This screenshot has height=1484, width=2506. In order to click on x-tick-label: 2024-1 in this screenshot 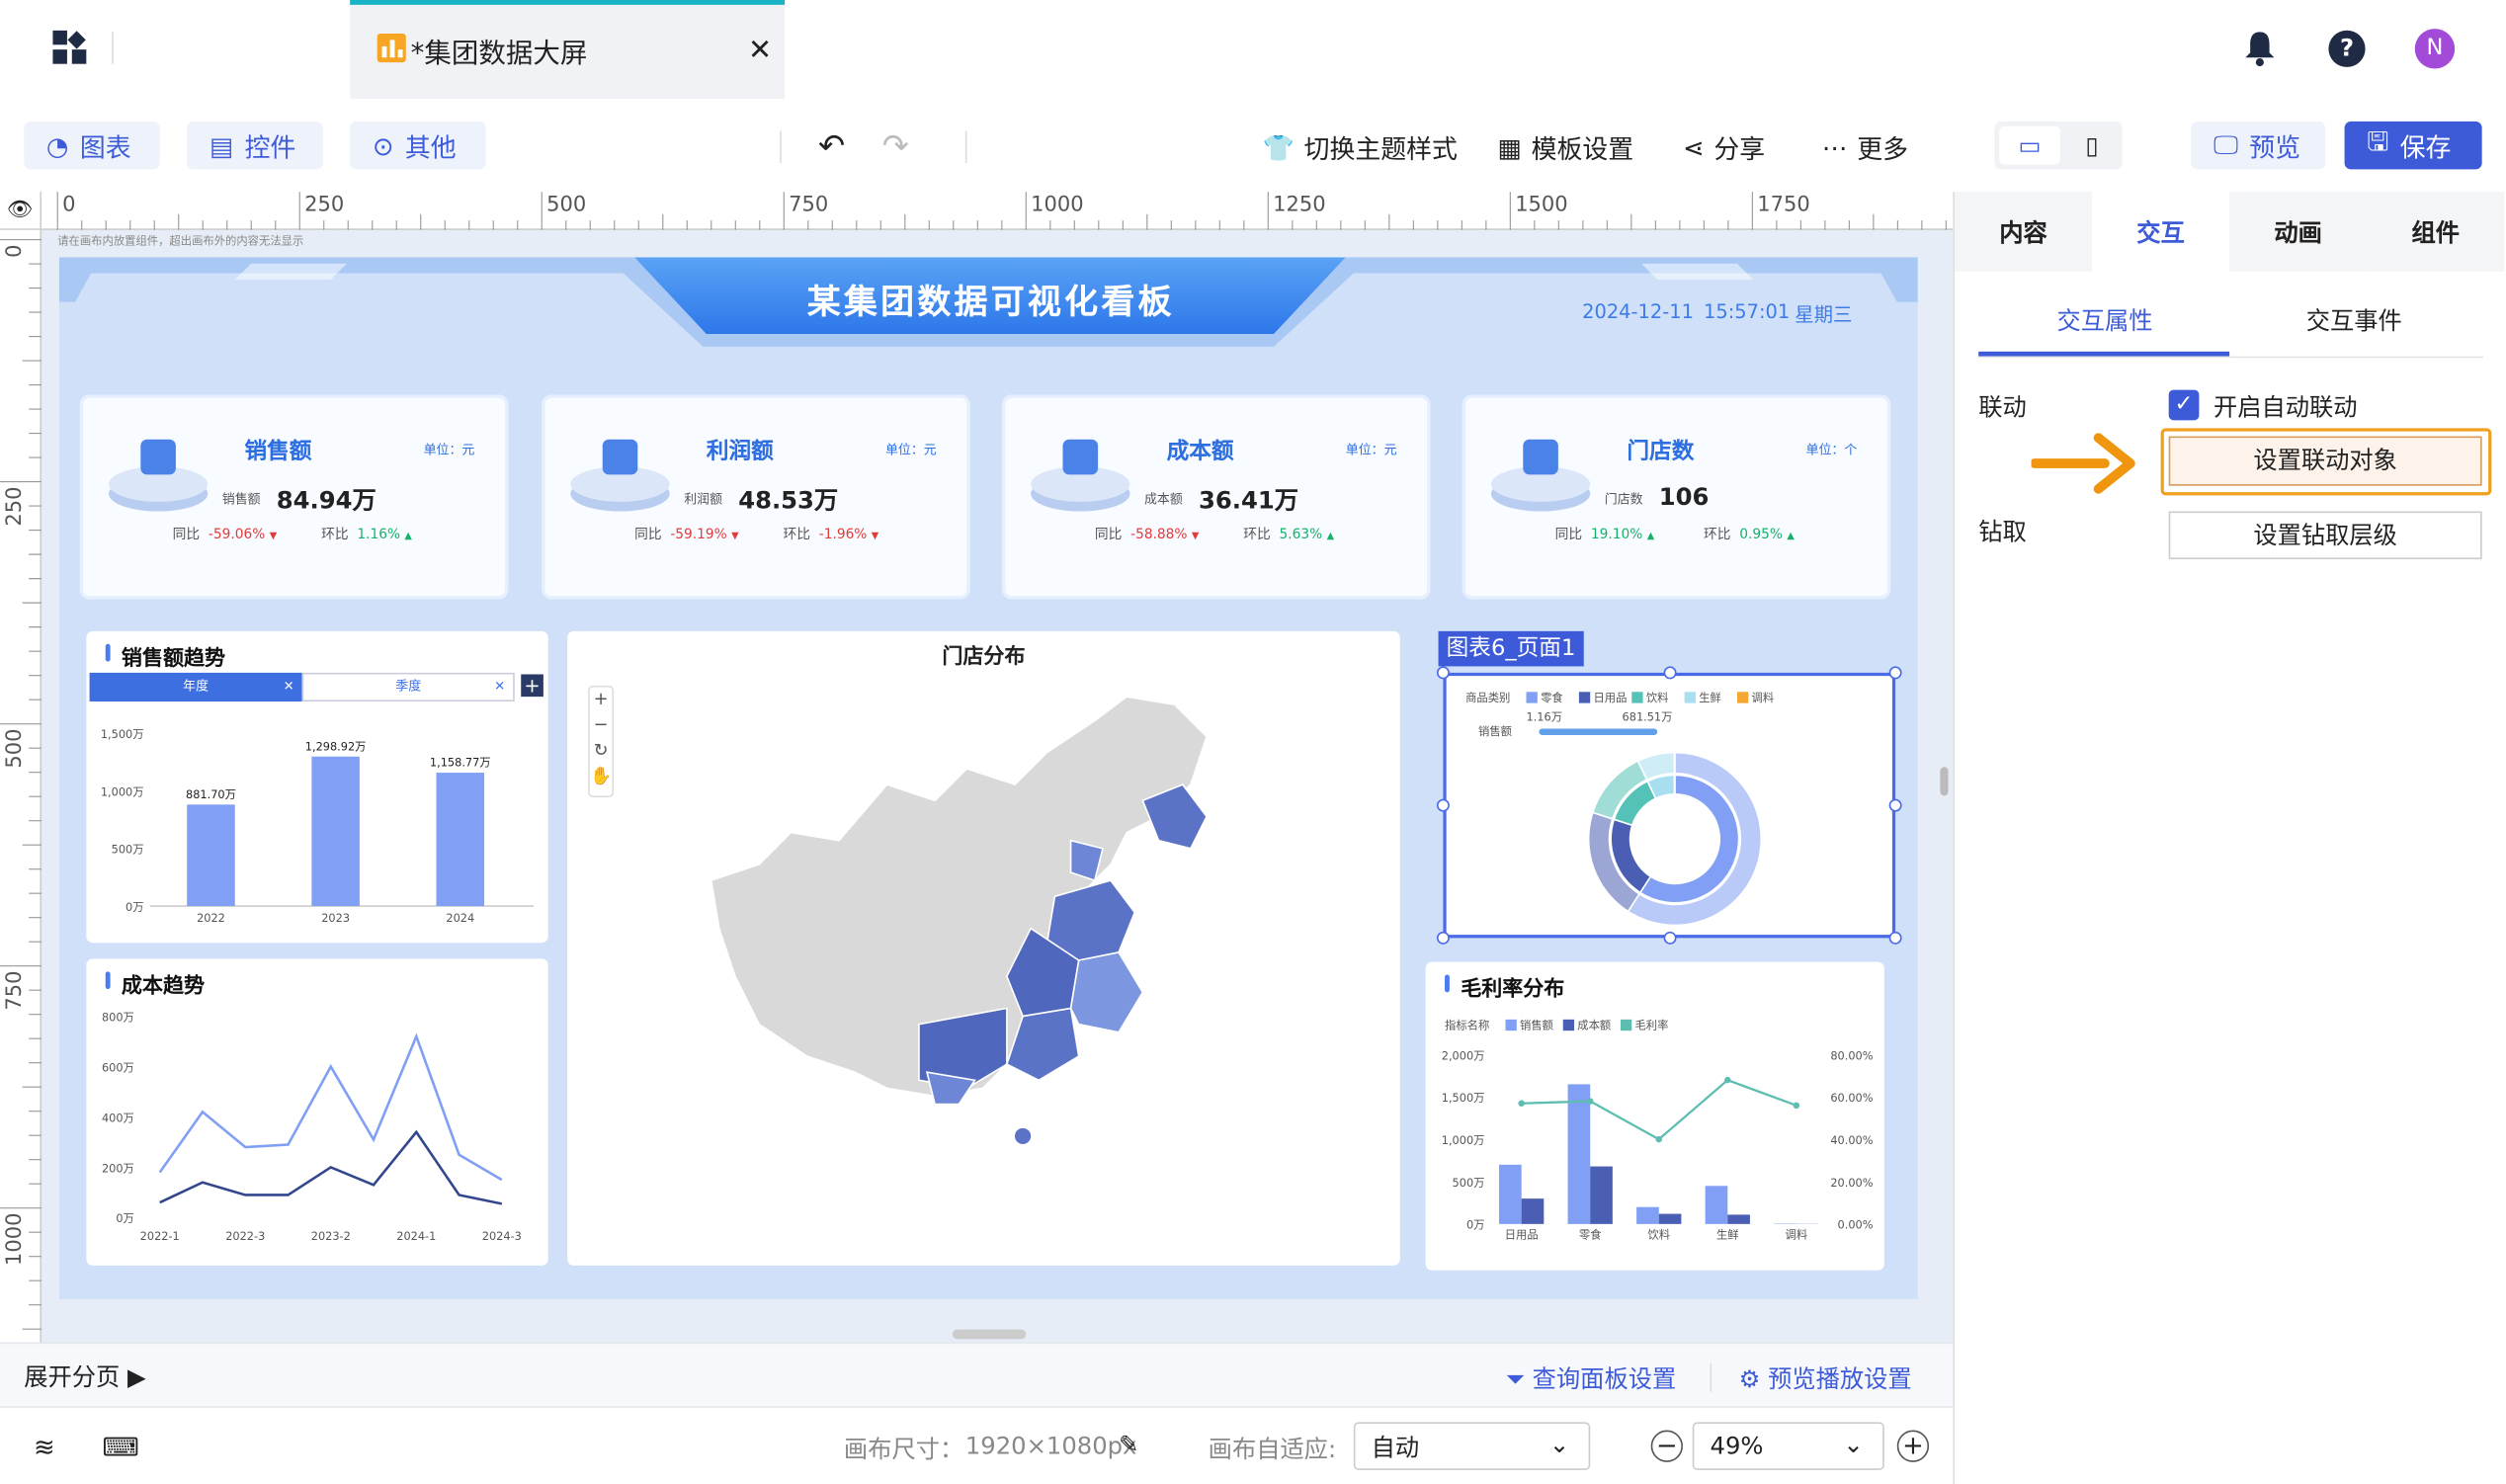, I will do `click(416, 1236)`.